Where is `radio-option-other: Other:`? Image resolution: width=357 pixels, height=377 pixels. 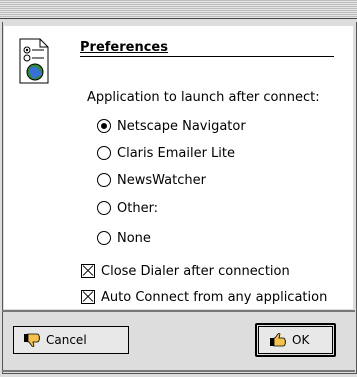
radio-option-other: Other: is located at coordinates (127, 208).